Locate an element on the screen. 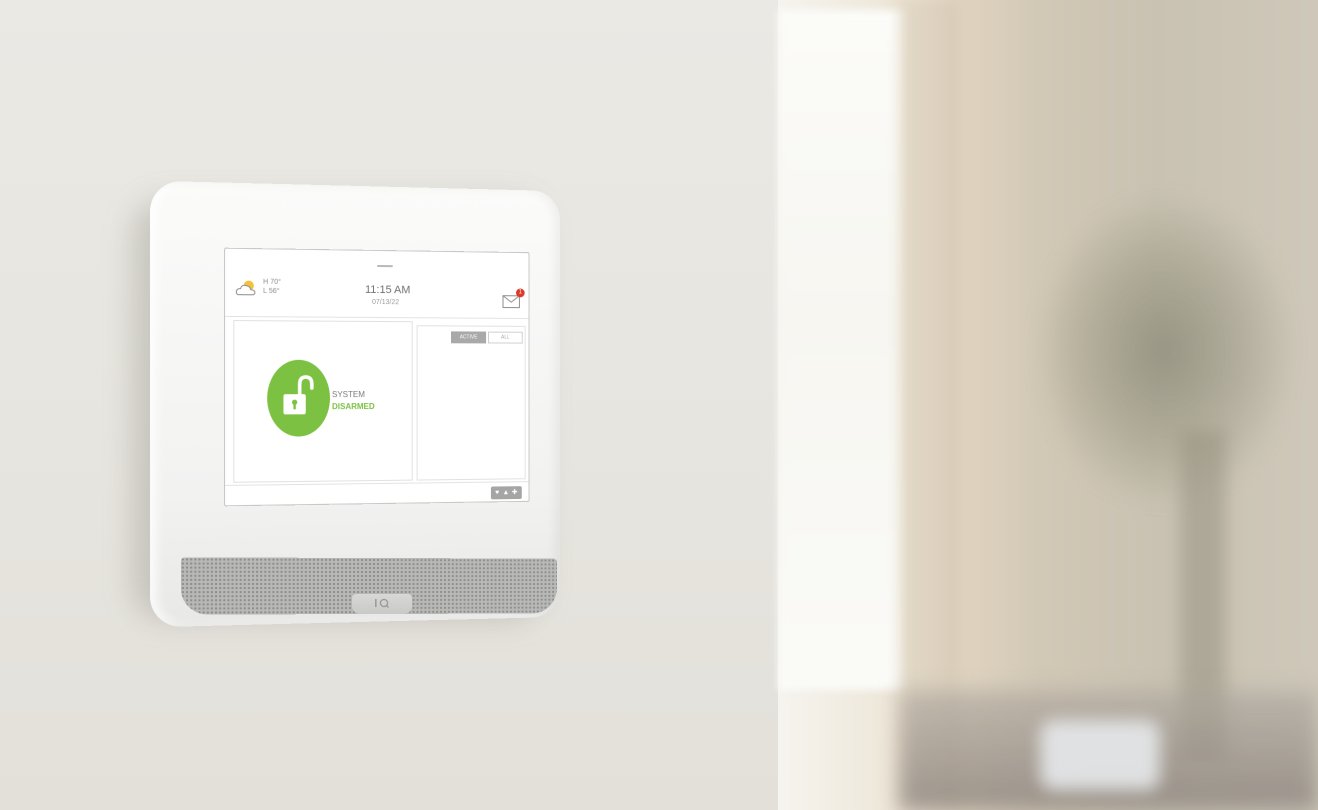  window-light is located at coordinates (843, 350).